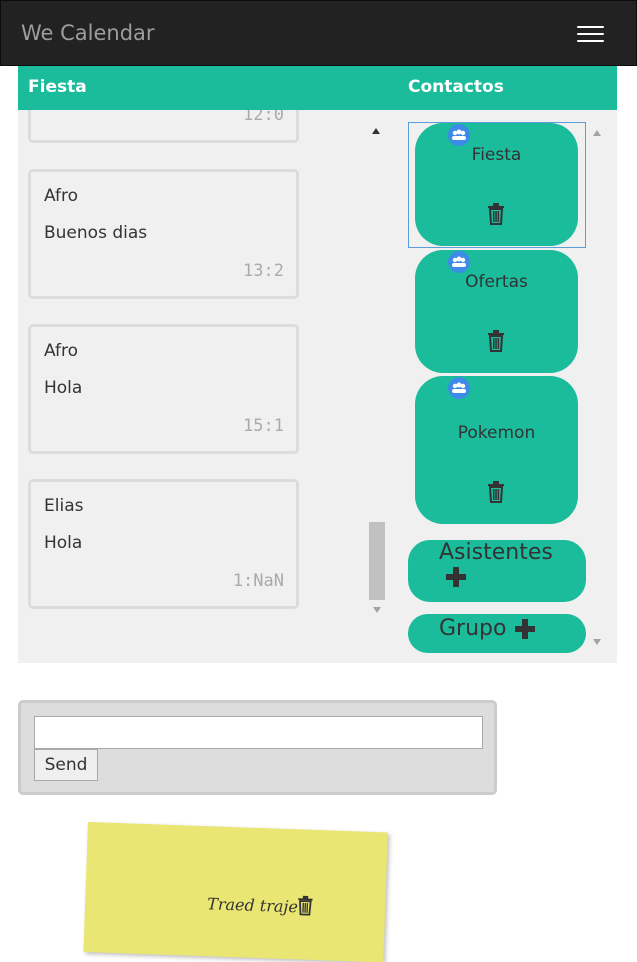 The width and height of the screenshot is (637, 962). Describe the element at coordinates (263, 117) in the screenshot. I see `message-time: 12:0` at that location.